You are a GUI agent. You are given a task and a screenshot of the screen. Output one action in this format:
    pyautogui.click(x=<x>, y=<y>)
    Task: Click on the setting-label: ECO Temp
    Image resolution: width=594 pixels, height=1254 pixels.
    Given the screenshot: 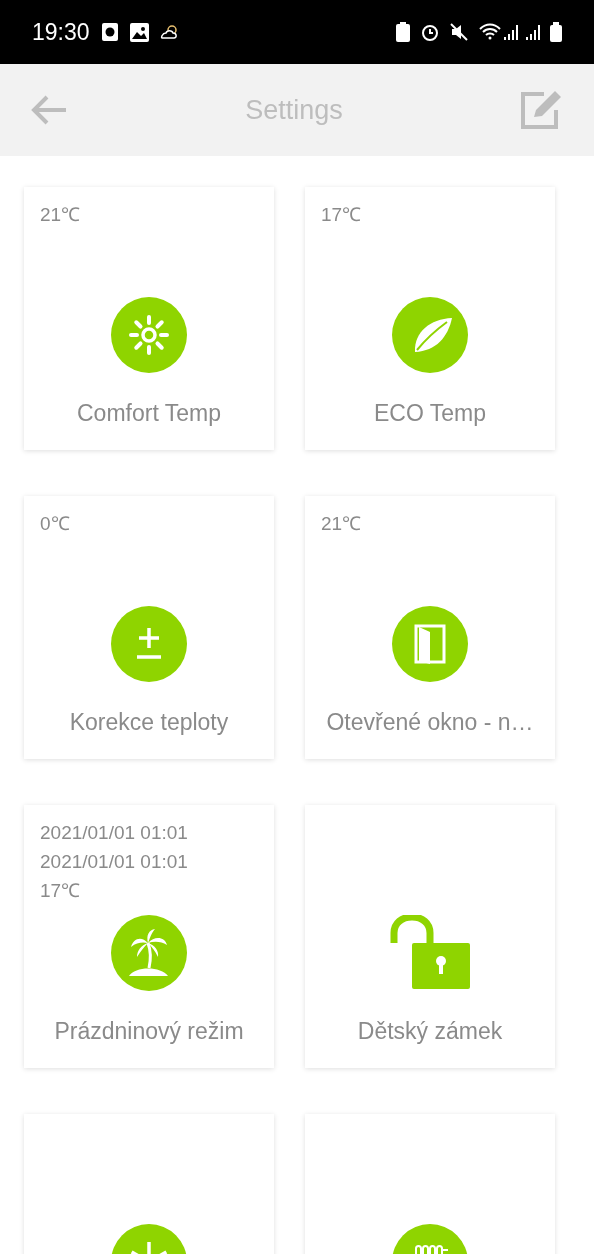 What is the action you would take?
    pyautogui.click(x=430, y=413)
    